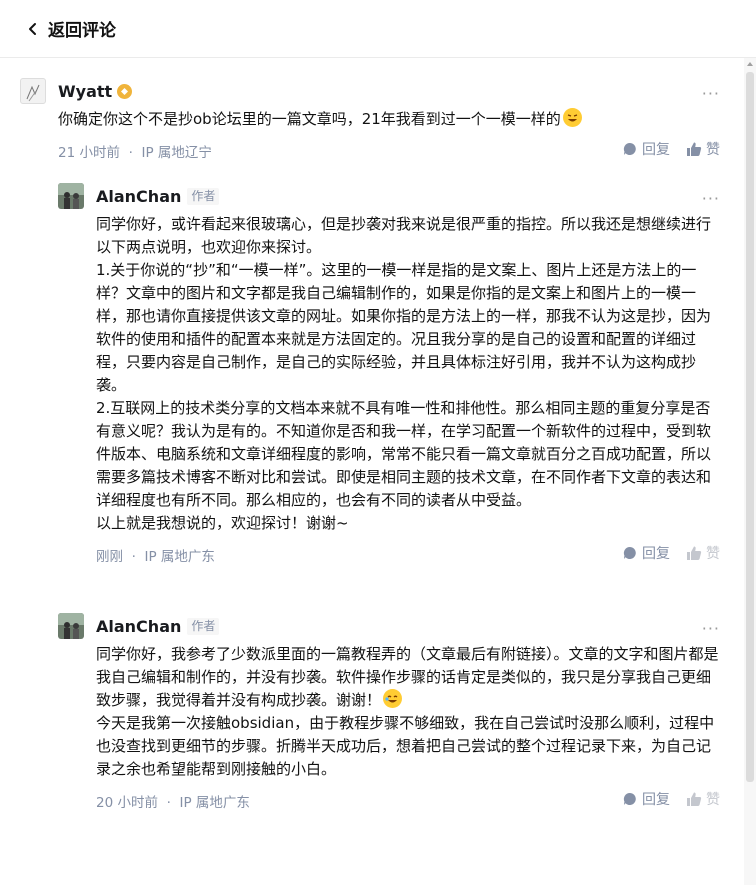  Describe the element at coordinates (89, 153) in the screenshot. I see `timestamp: 21 小时前` at that location.